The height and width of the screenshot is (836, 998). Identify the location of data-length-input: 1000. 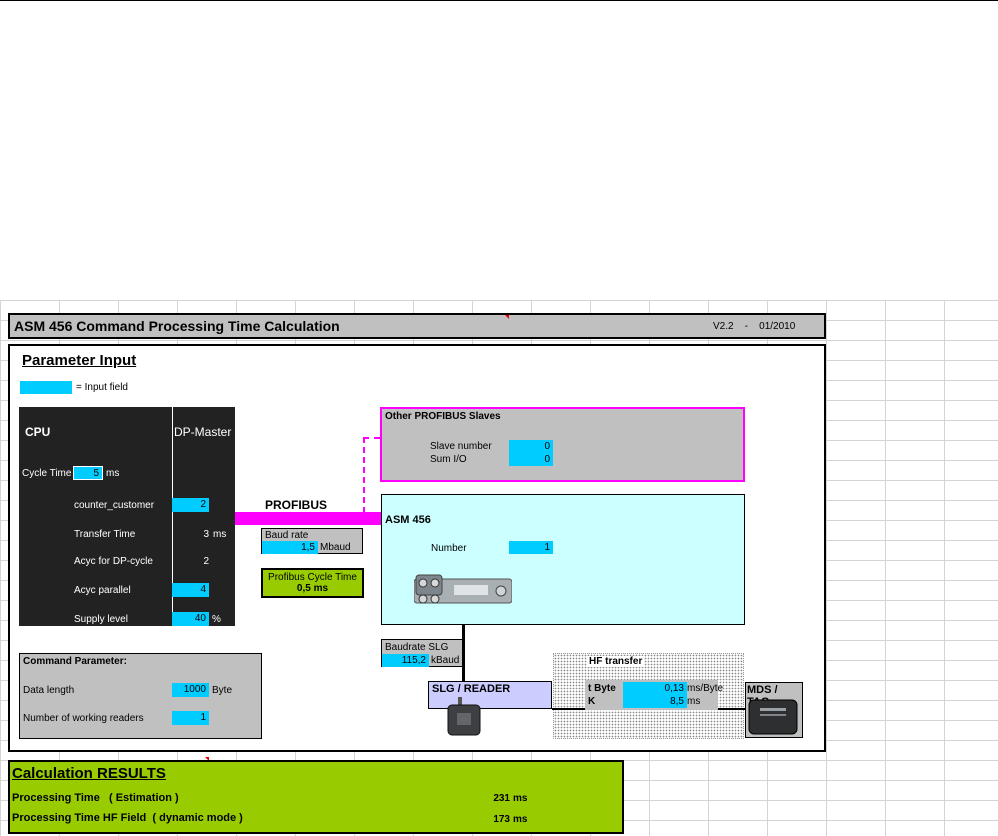
(190, 690).